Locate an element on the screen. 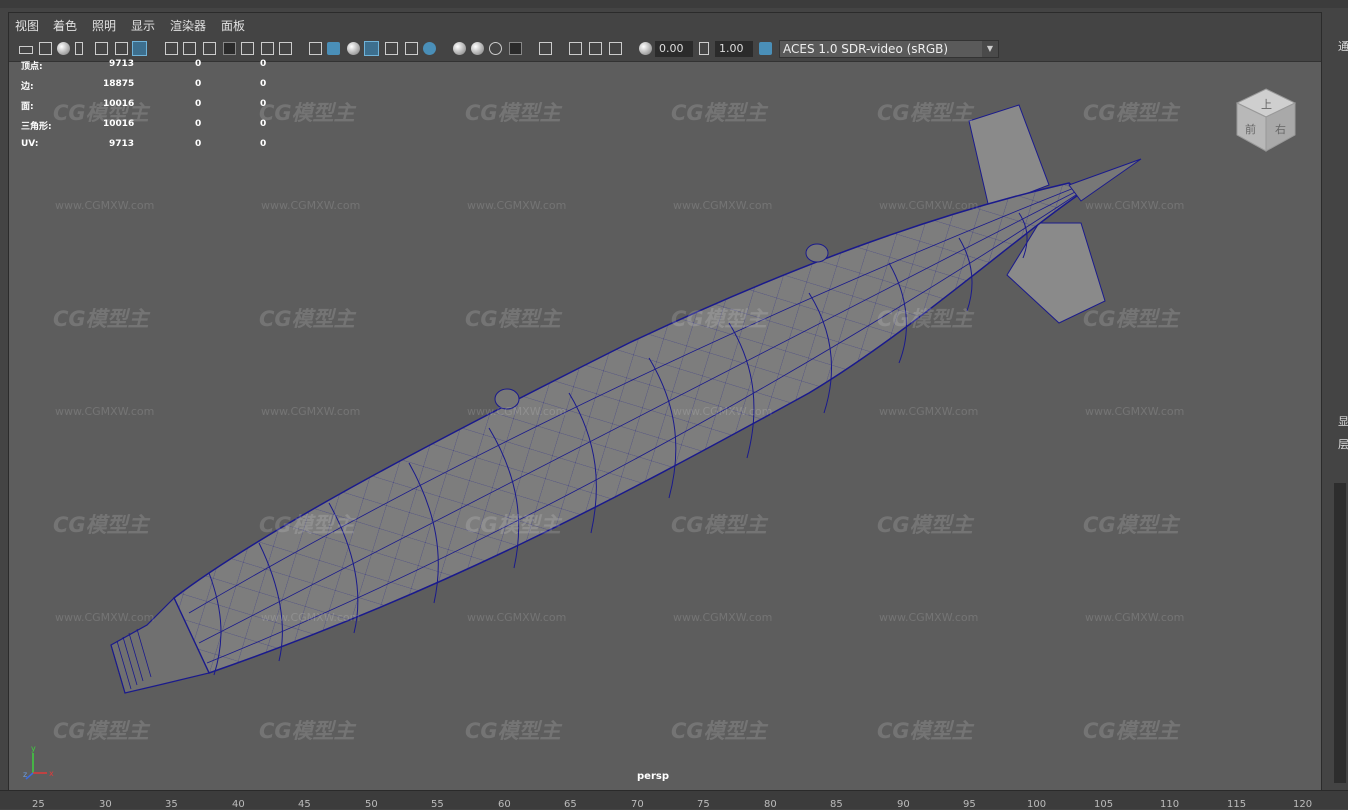 Image resolution: width=1348 pixels, height=810 pixels. timeline-tick: 105 is located at coordinates (1104, 804).